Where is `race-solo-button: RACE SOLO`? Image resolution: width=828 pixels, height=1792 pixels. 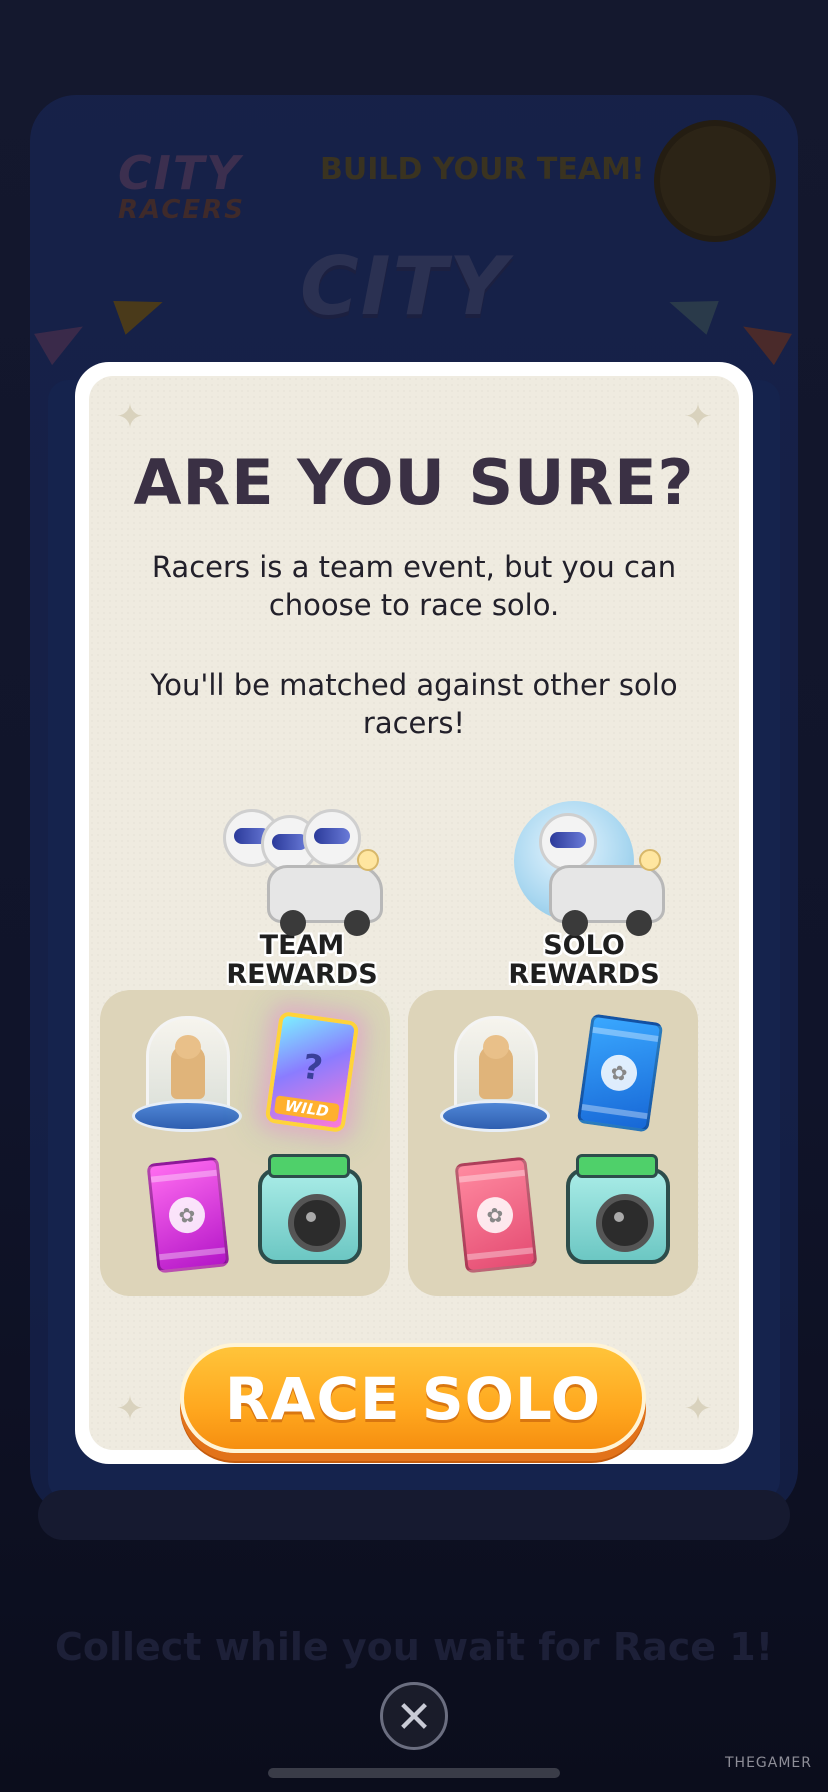
race-solo-button: RACE SOLO is located at coordinates (413, 1398).